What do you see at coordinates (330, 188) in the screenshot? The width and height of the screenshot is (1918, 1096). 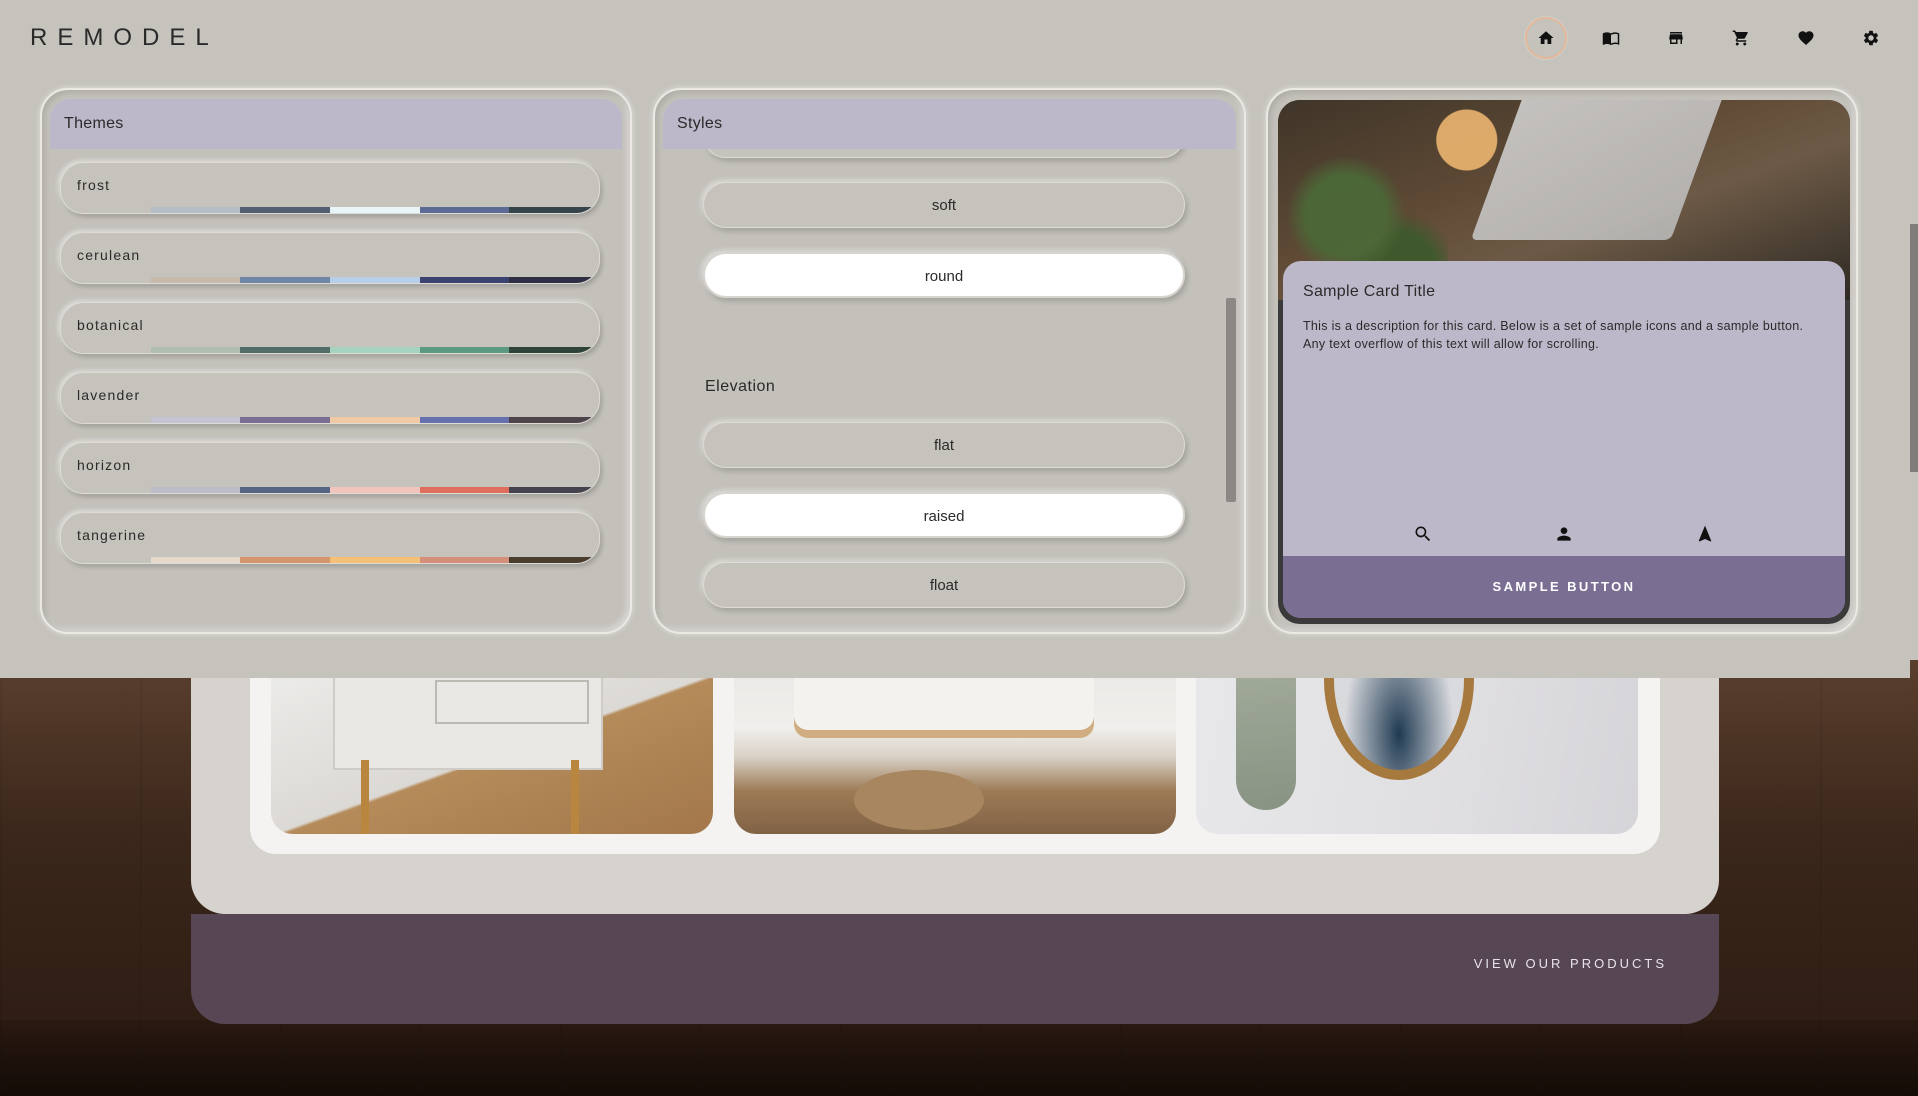 I see `theme-item-frost: frost` at bounding box center [330, 188].